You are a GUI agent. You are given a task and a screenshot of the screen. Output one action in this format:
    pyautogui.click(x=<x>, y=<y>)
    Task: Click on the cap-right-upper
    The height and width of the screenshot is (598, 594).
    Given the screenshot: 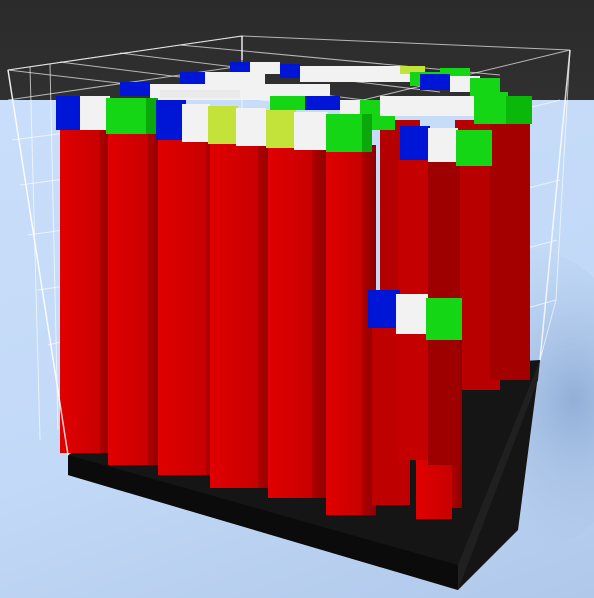 What is the action you would take?
    pyautogui.click(x=446, y=146)
    